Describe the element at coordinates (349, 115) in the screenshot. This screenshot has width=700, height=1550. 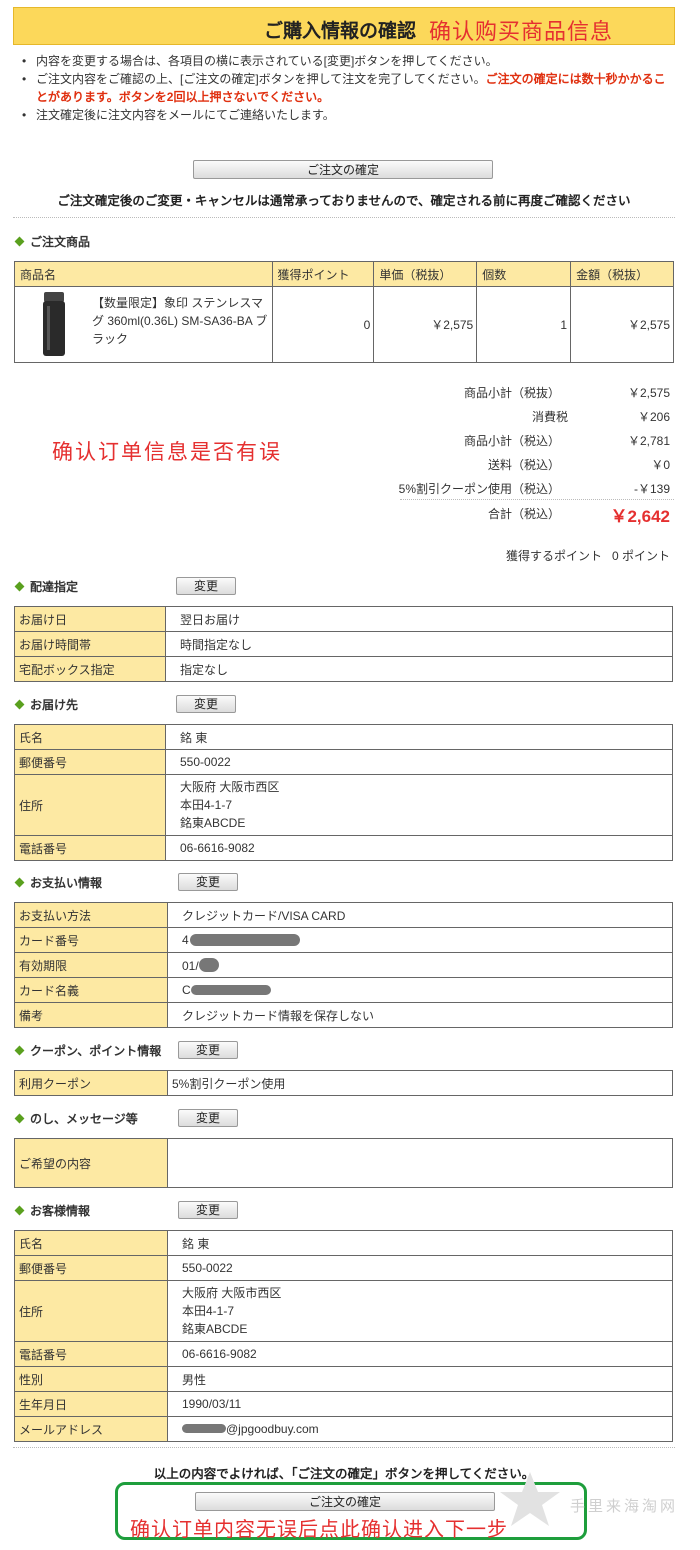
I see `note-item: 注文確定後に注文内容をメールにてご連絡いたします。` at that location.